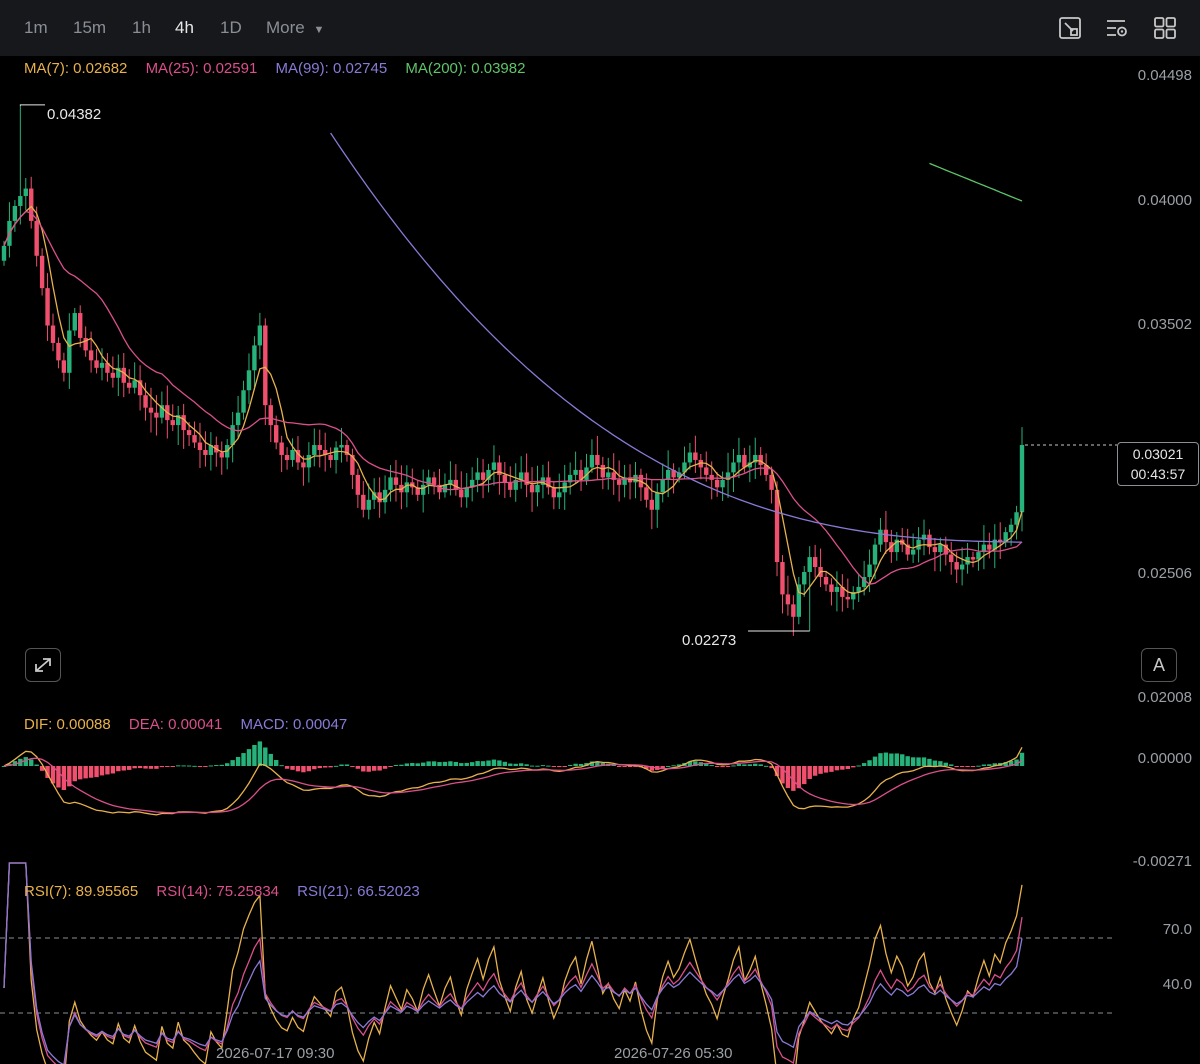 This screenshot has width=1200, height=1064. I want to click on auto-scale-button: A, so click(1159, 665).